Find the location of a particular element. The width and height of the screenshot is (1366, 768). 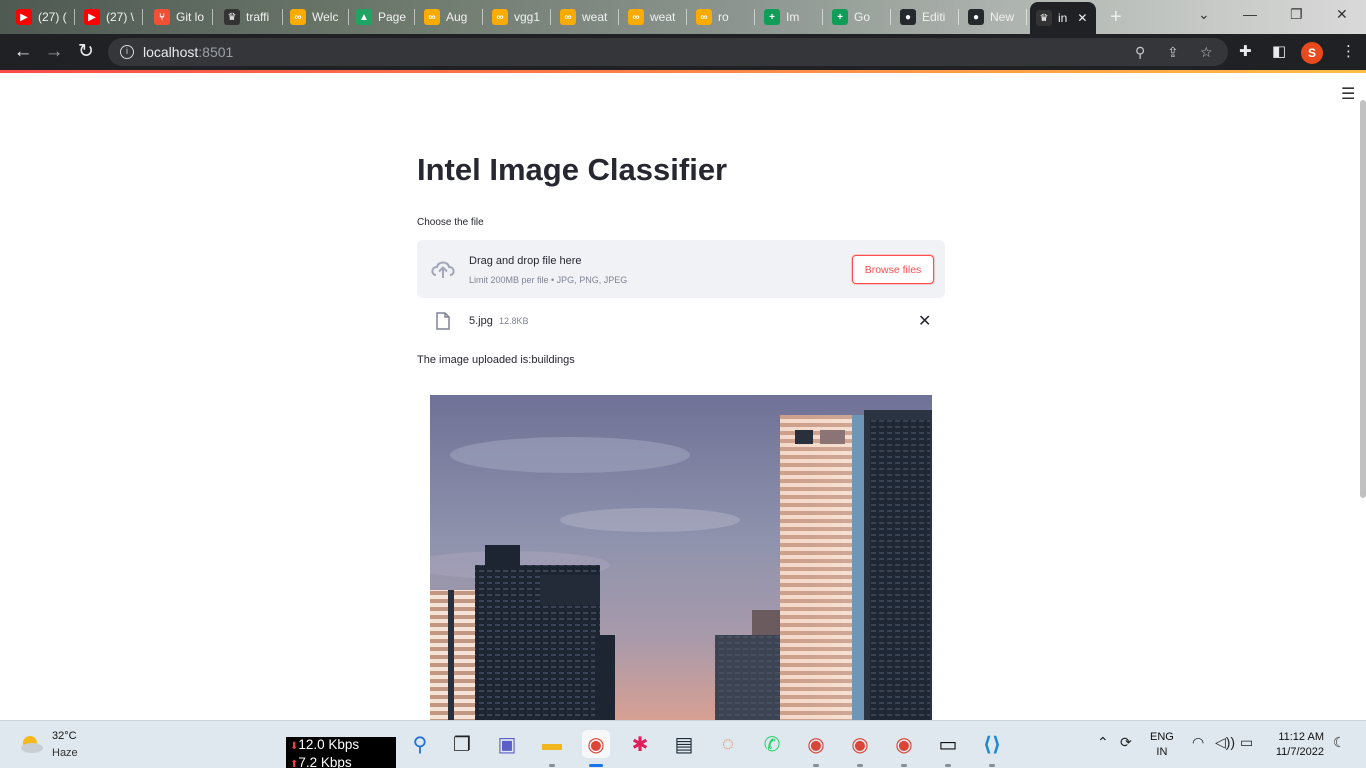

new-tab-icon: + is located at coordinates (1116, 17).